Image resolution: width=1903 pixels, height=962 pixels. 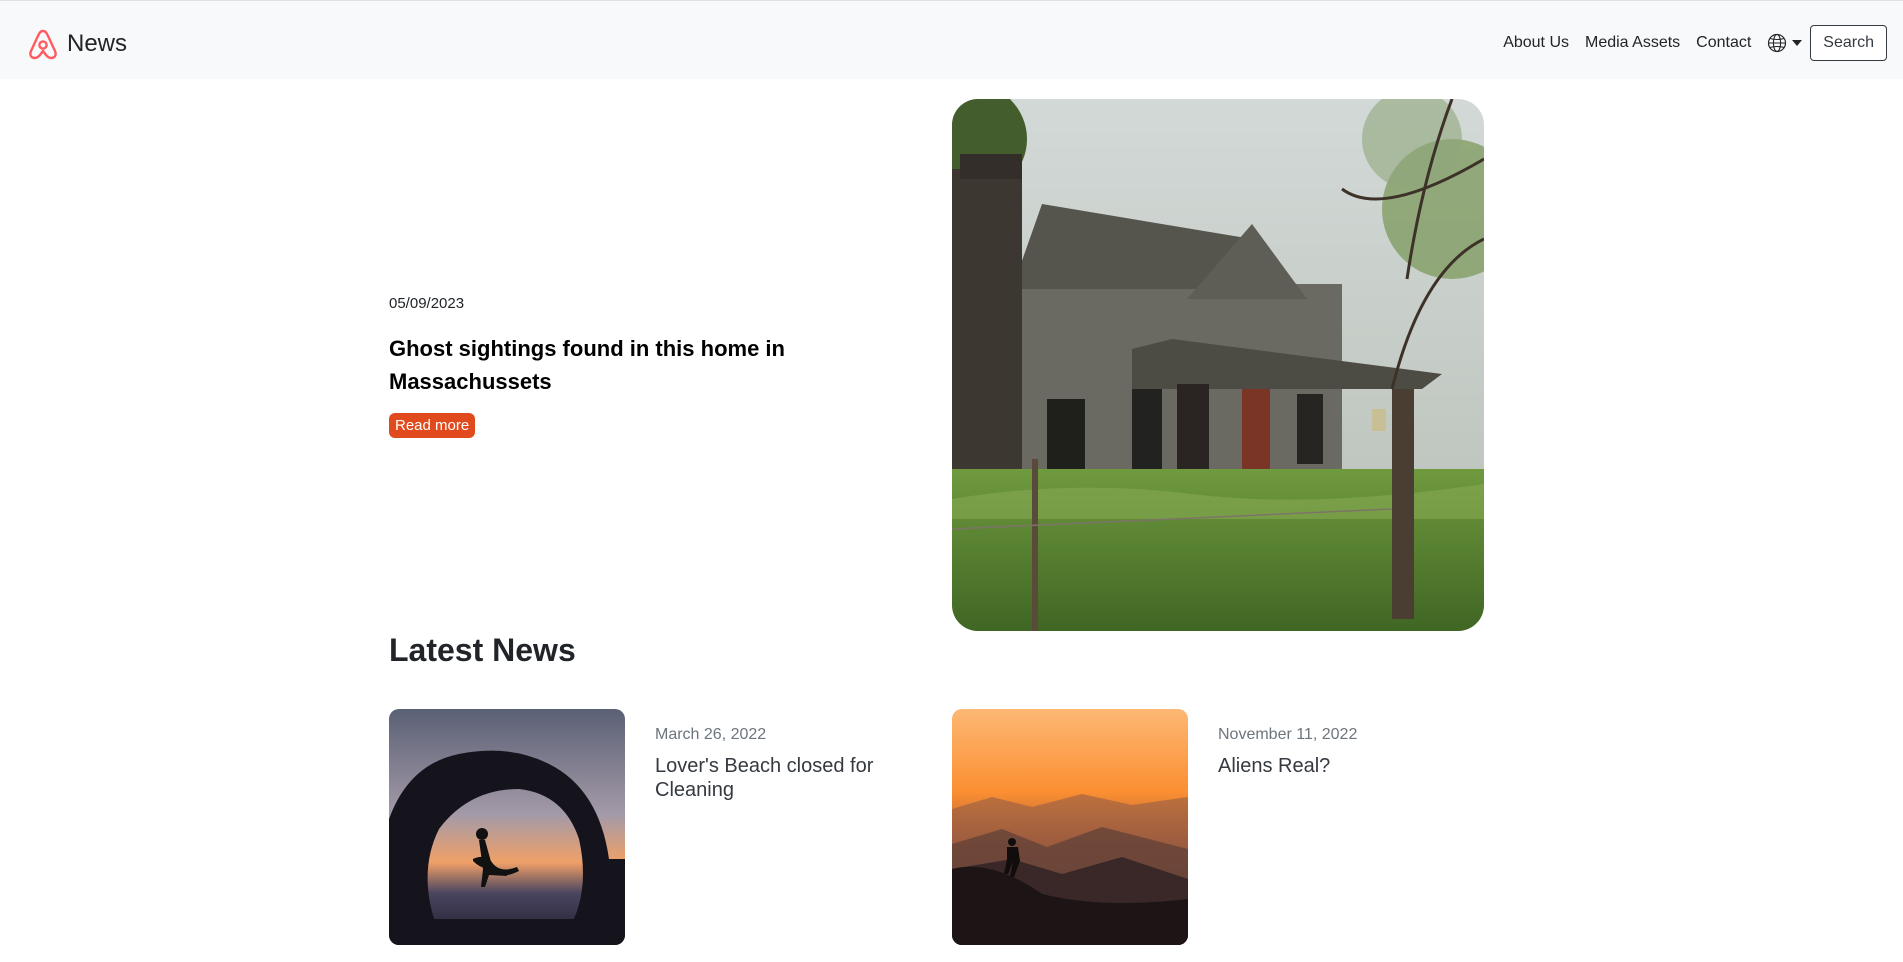 I want to click on brand-name: News, so click(x=97, y=43).